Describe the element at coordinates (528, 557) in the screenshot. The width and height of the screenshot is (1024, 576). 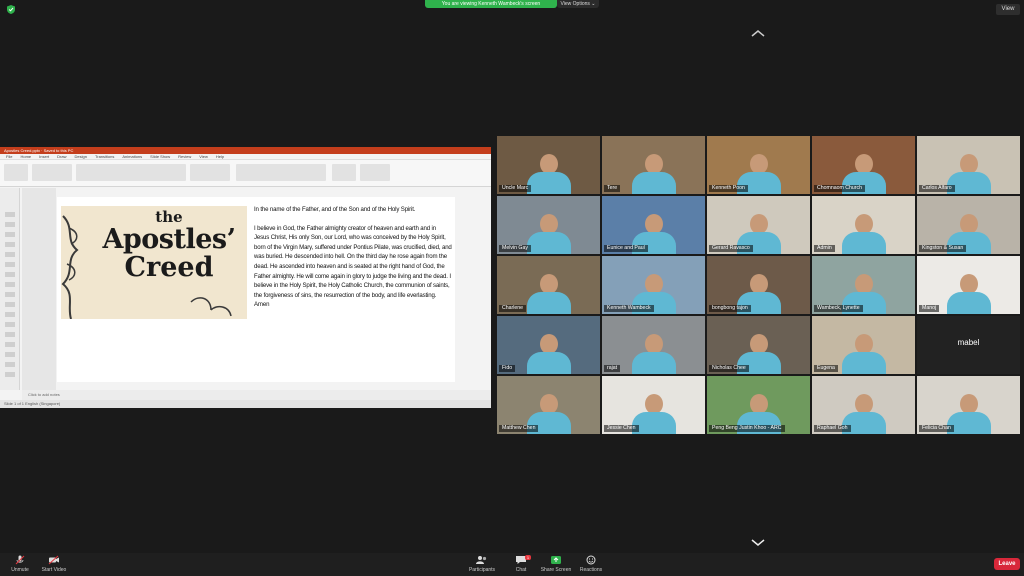
I see `chat-unread-badge: 1` at that location.